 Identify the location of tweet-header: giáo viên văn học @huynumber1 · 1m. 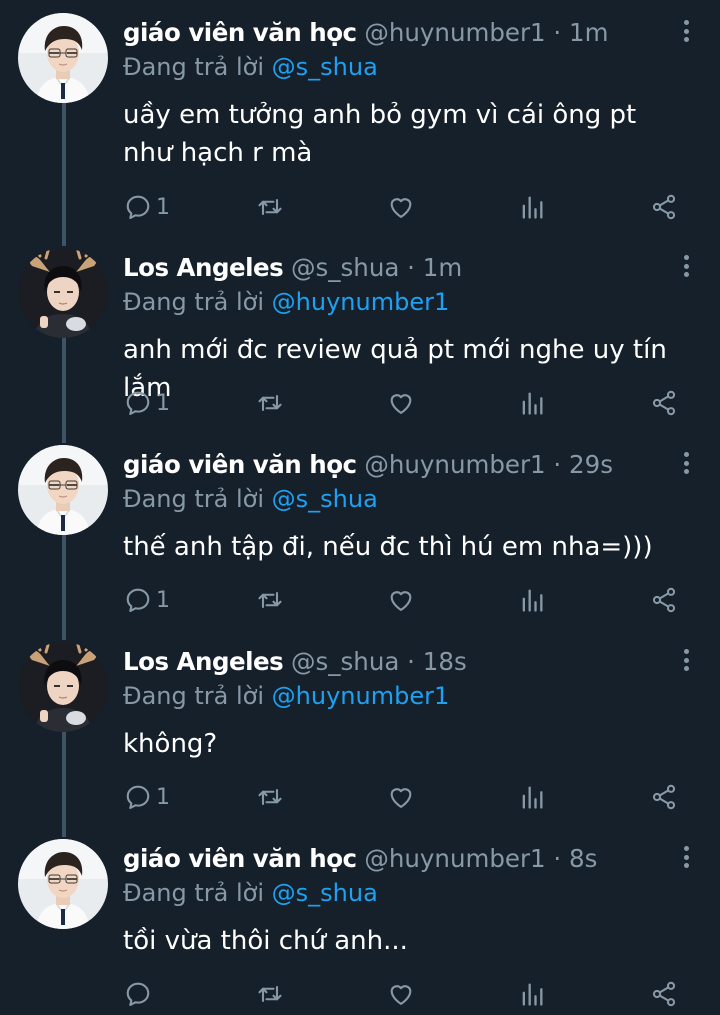
(391, 33).